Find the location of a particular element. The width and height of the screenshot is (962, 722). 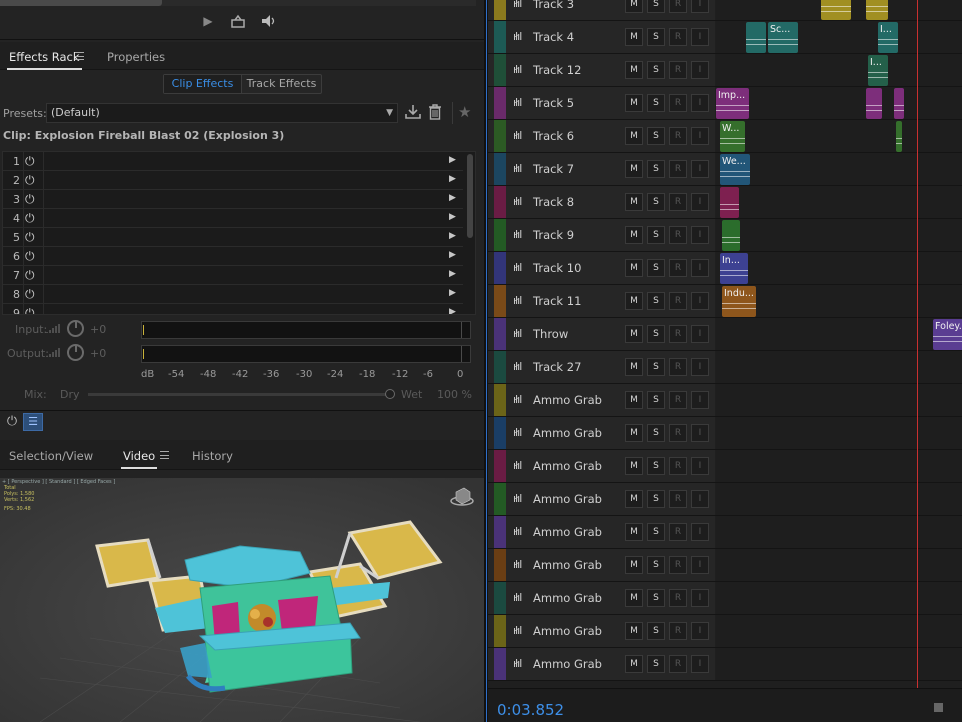

track-effects-button: Track Effects is located at coordinates (281, 84).